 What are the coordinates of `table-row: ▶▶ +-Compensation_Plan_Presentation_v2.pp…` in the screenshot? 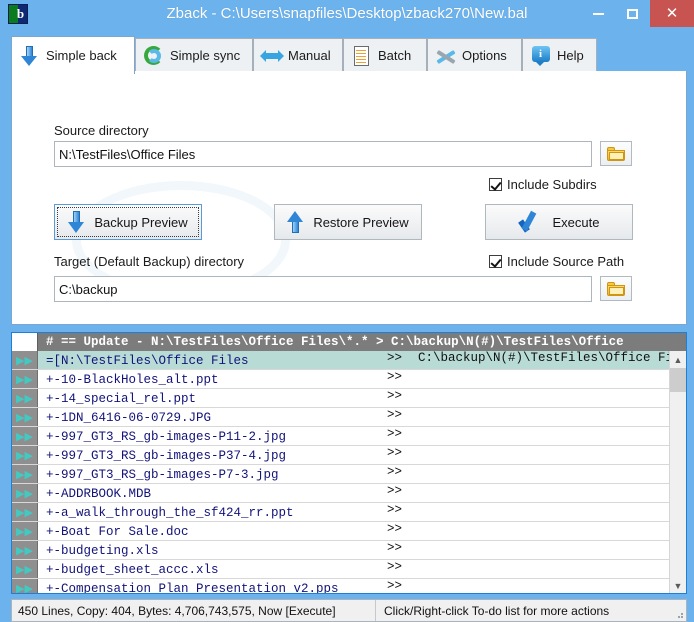 It's located at (341, 586).